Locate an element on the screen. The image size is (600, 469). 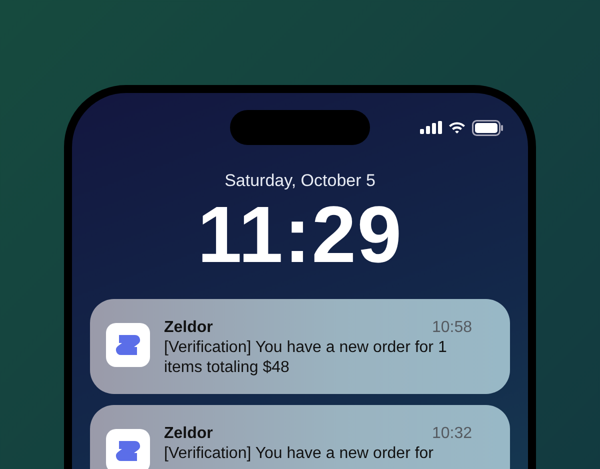
notification-message: [Verification] You have a new order for is located at coordinates (299, 454).